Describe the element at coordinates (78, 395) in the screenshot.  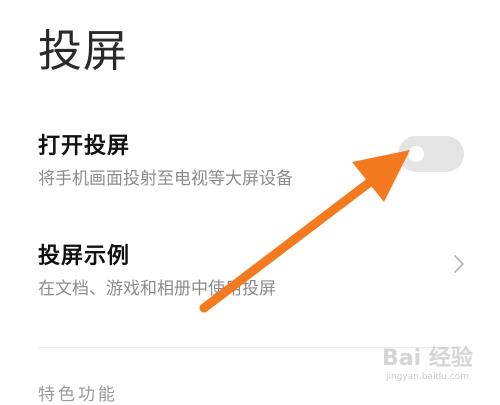
I see `section-header: 特色功能` at that location.